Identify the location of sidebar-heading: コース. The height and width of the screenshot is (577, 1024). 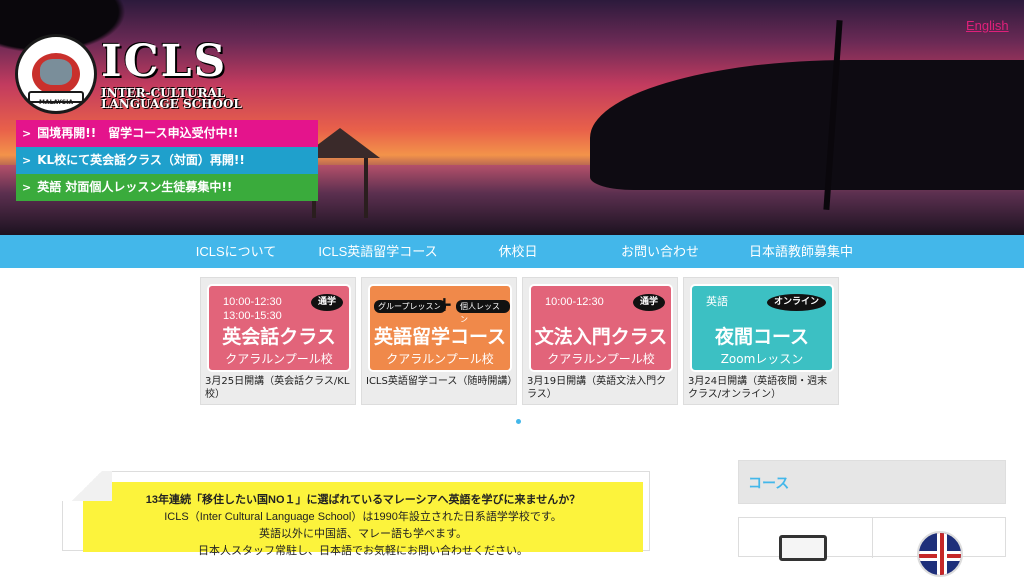
(872, 482).